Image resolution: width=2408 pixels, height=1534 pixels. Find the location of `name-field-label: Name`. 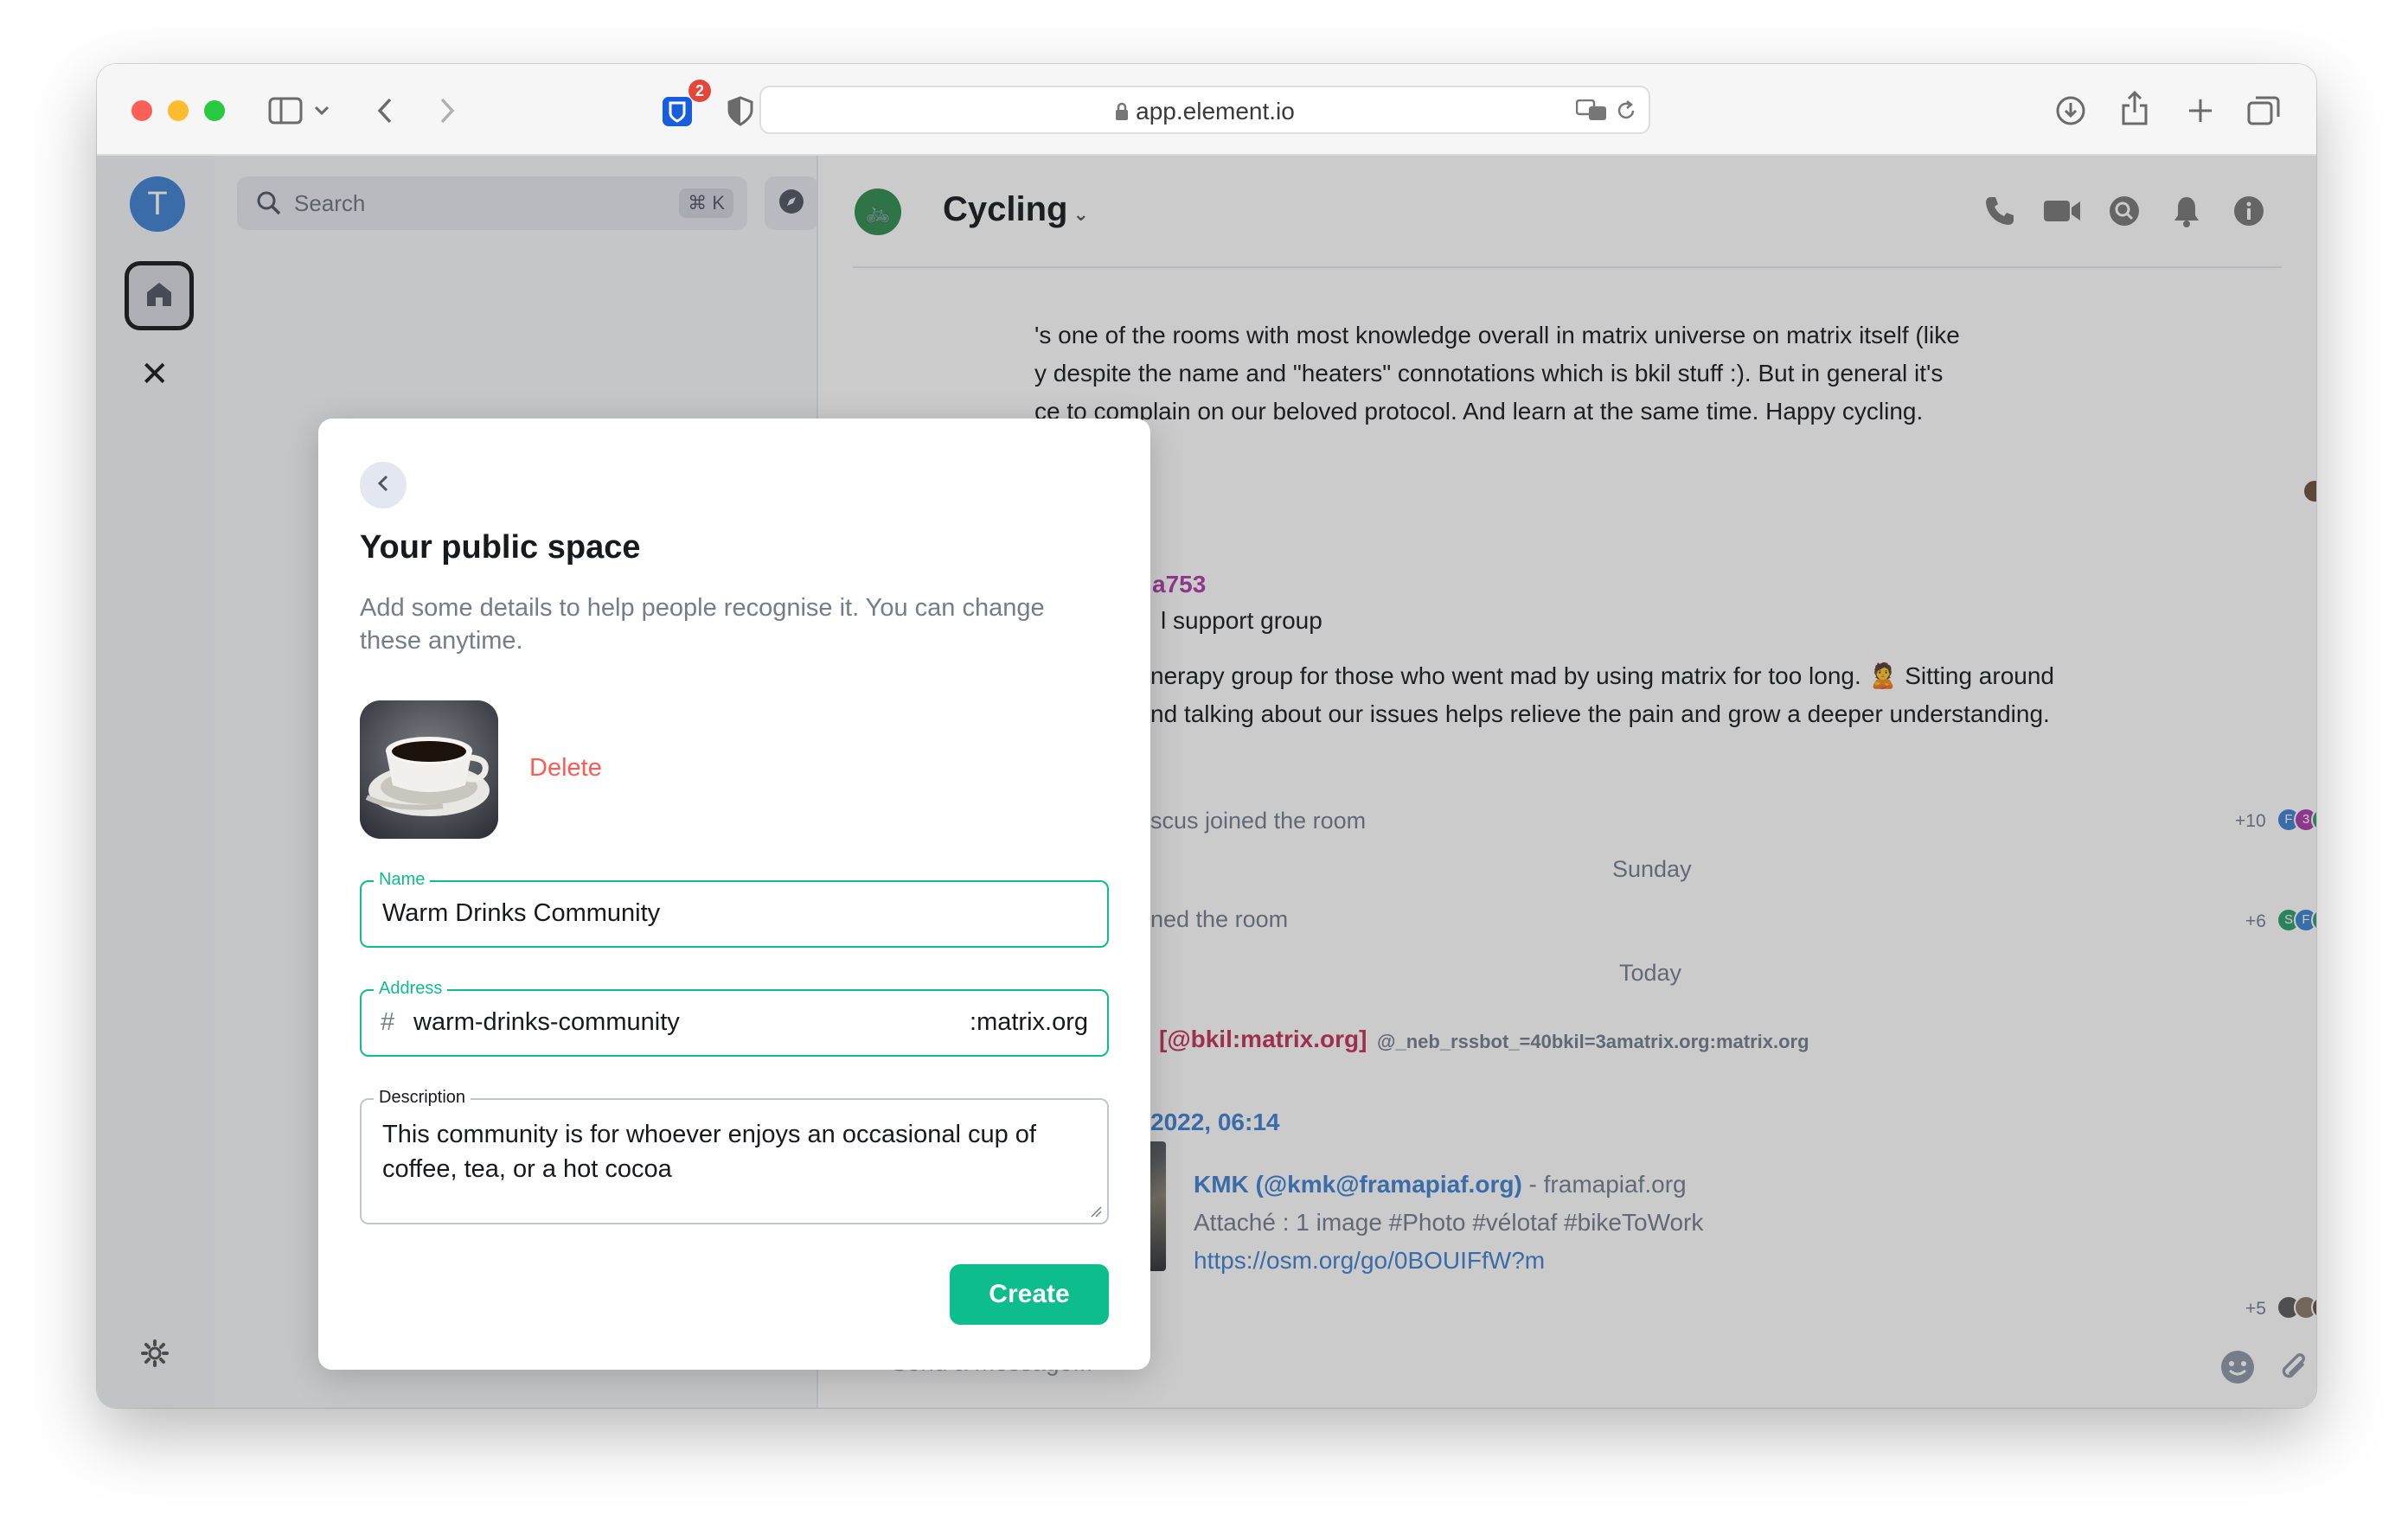

name-field-label: Name is located at coordinates (402, 880).